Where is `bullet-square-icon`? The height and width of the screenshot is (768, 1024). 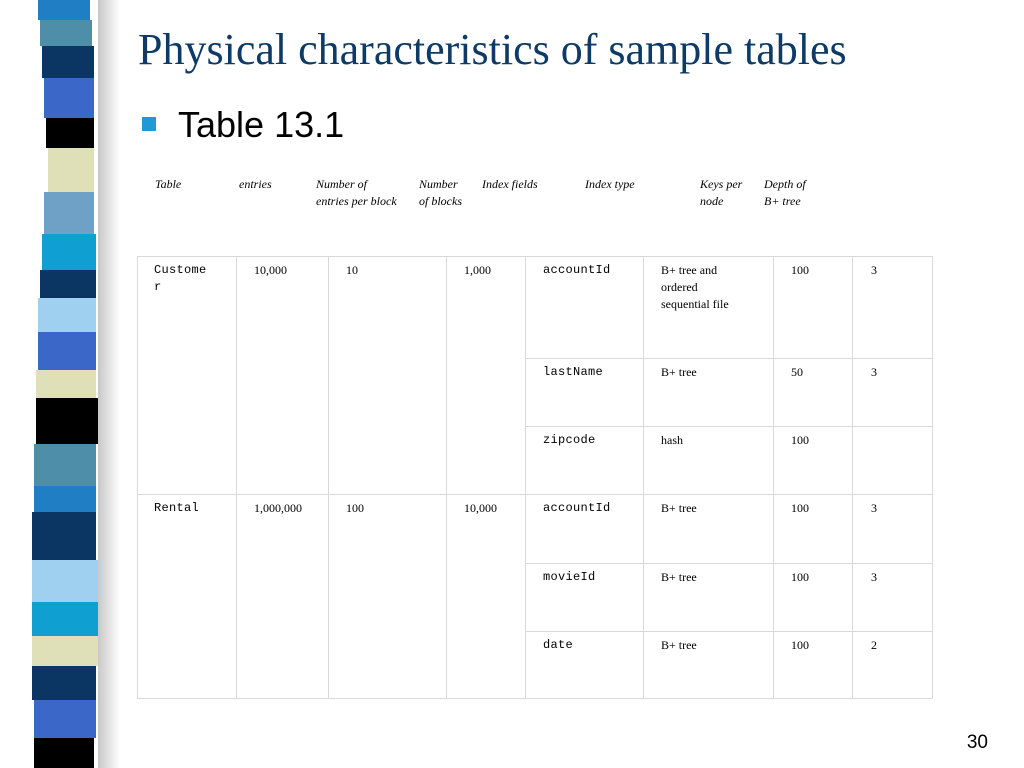 bullet-square-icon is located at coordinates (149, 124).